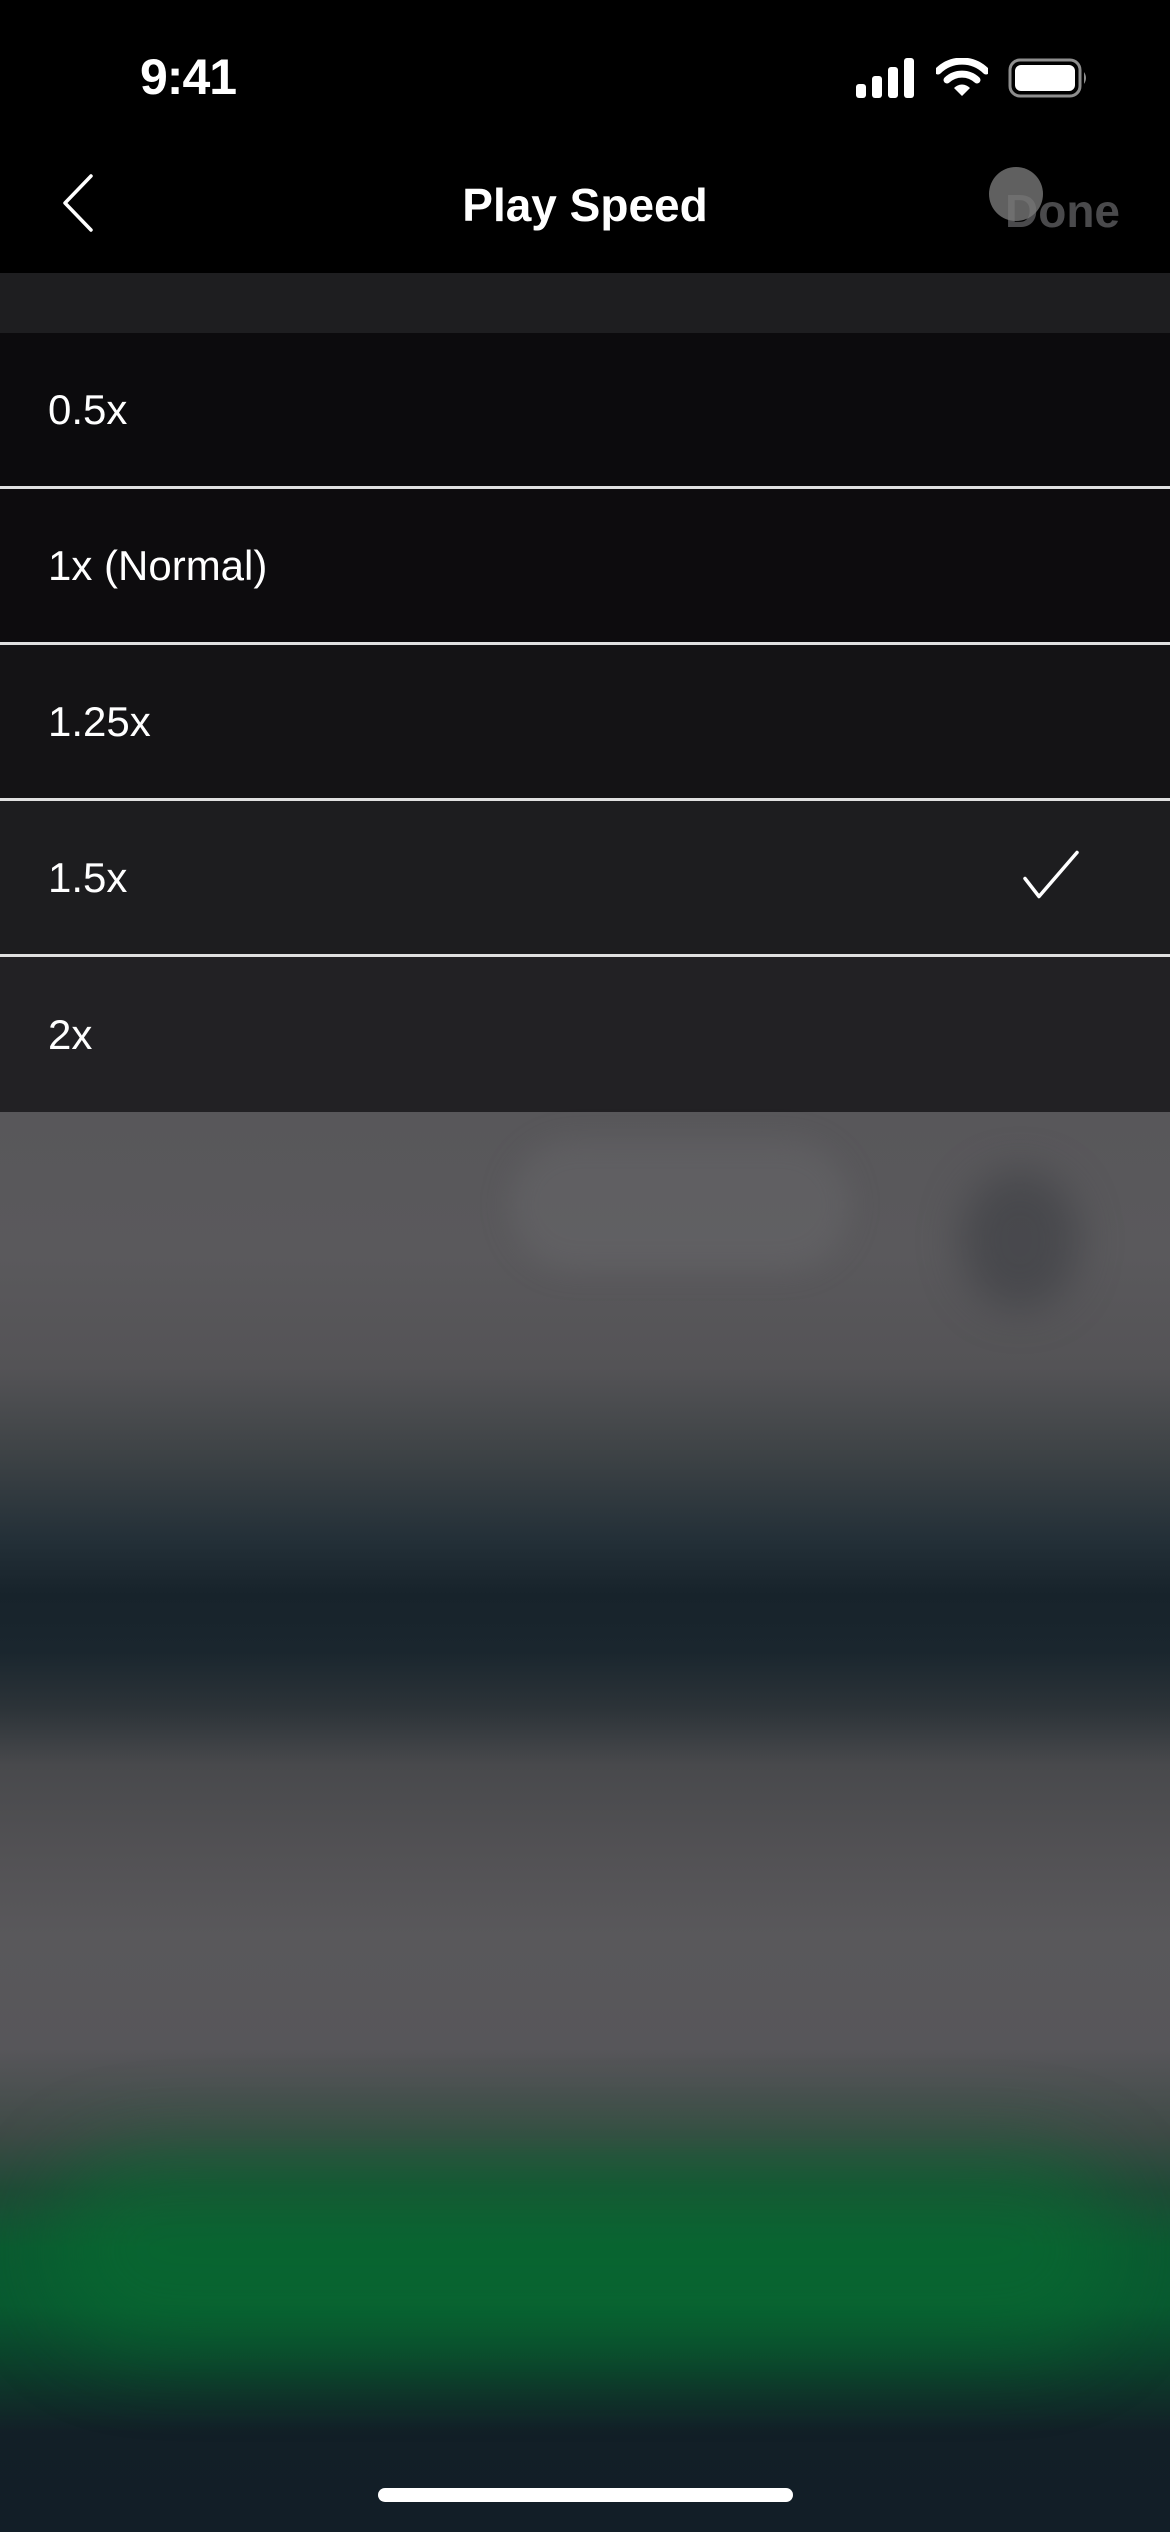 This screenshot has height=2532, width=1170. Describe the element at coordinates (585, 303) in the screenshot. I see `section-header-spacer` at that location.